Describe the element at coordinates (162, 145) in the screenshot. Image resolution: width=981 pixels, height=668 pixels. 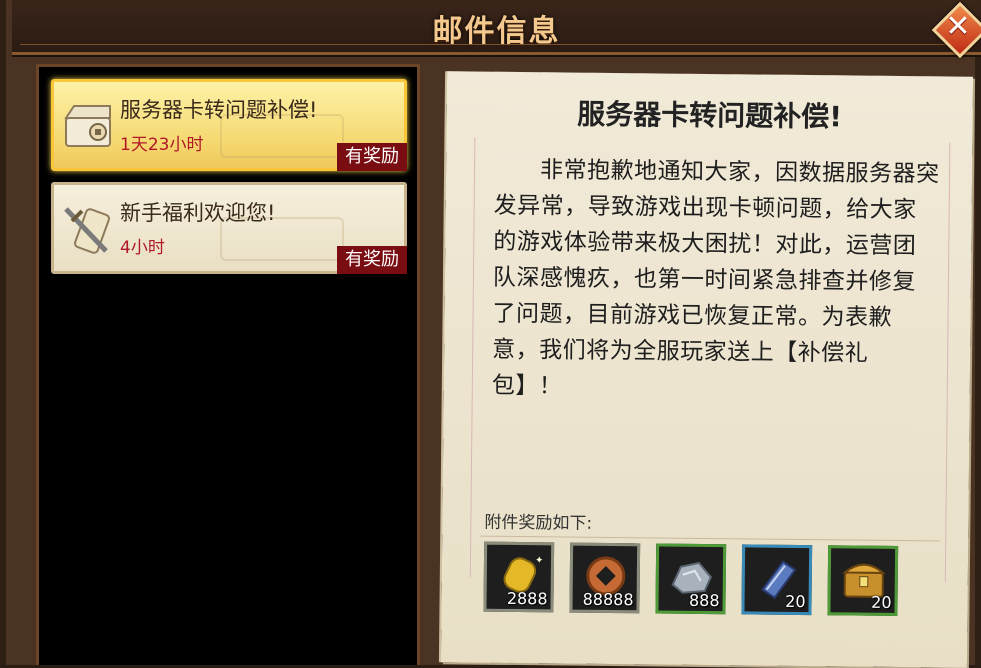
I see `mail-time: 1天23小时` at that location.